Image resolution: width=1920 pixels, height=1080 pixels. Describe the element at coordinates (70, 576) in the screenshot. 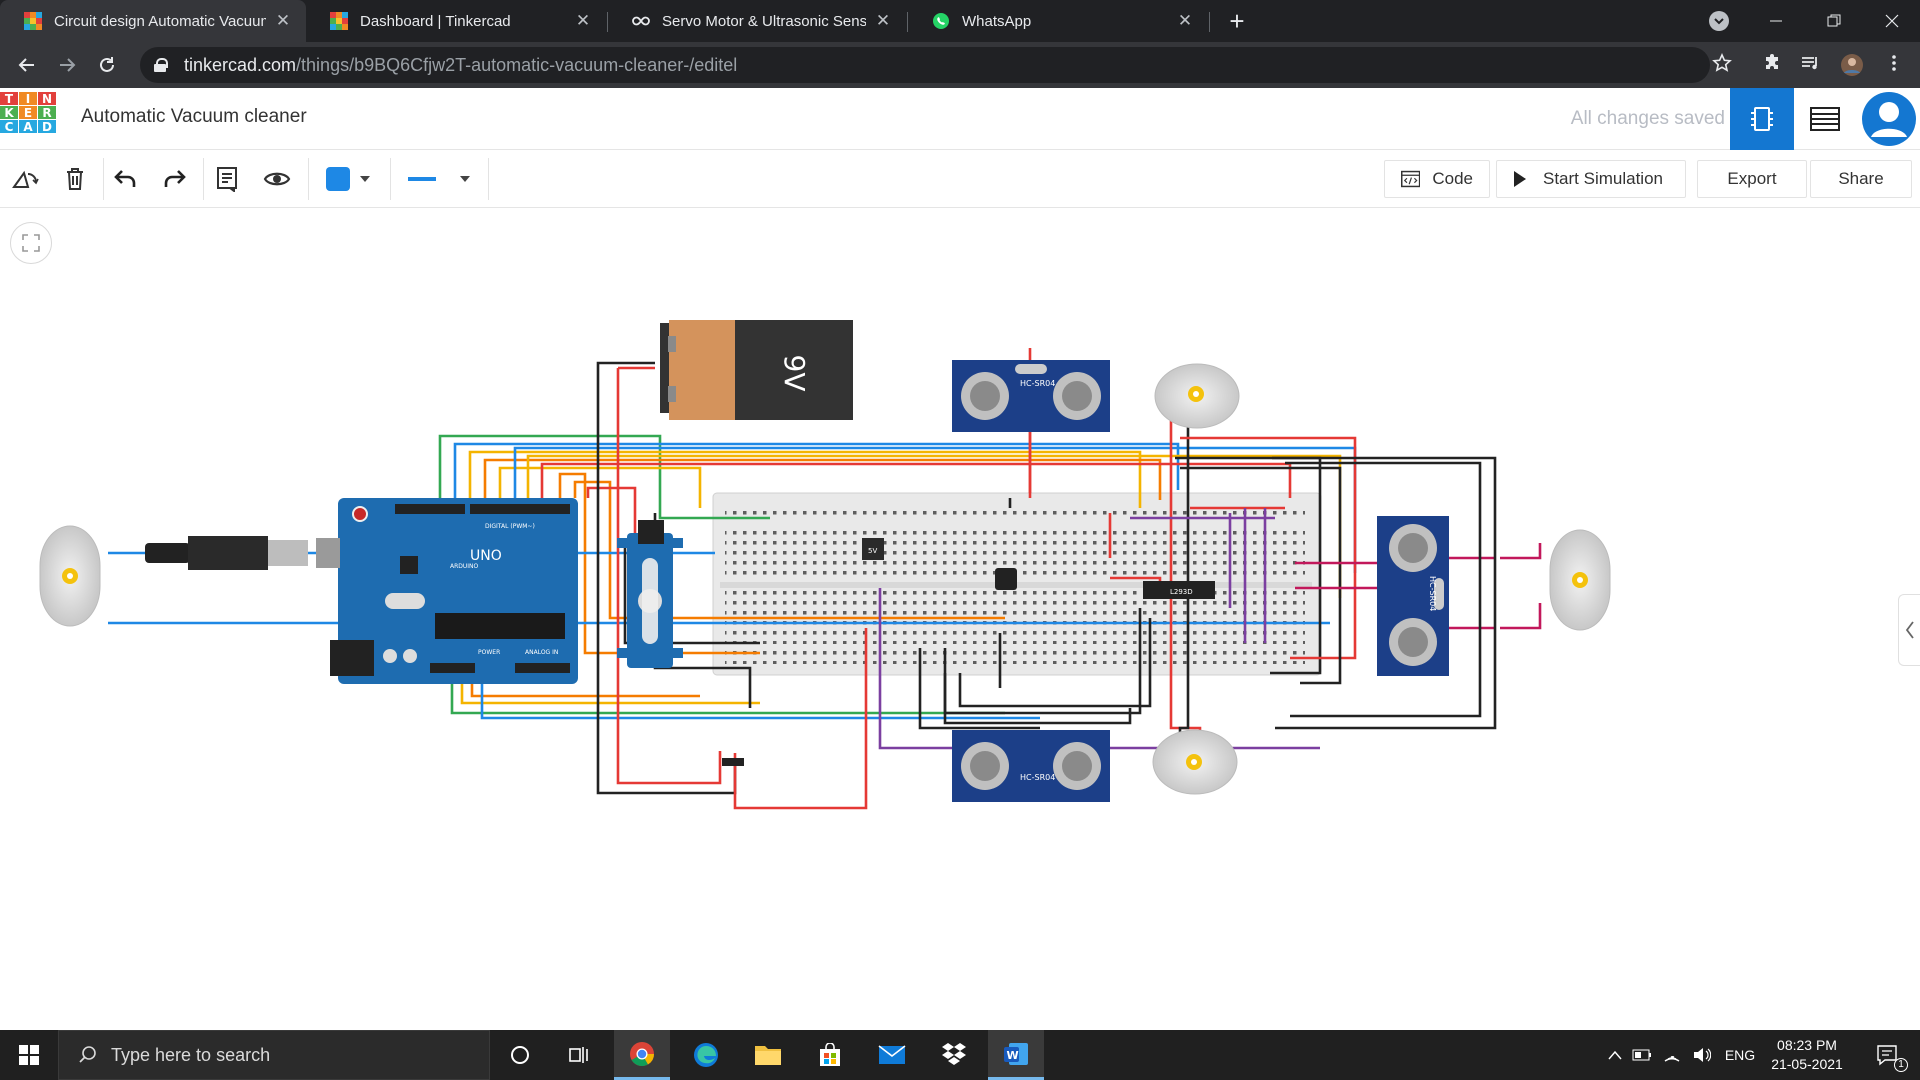

I see `dc-motor-left` at that location.